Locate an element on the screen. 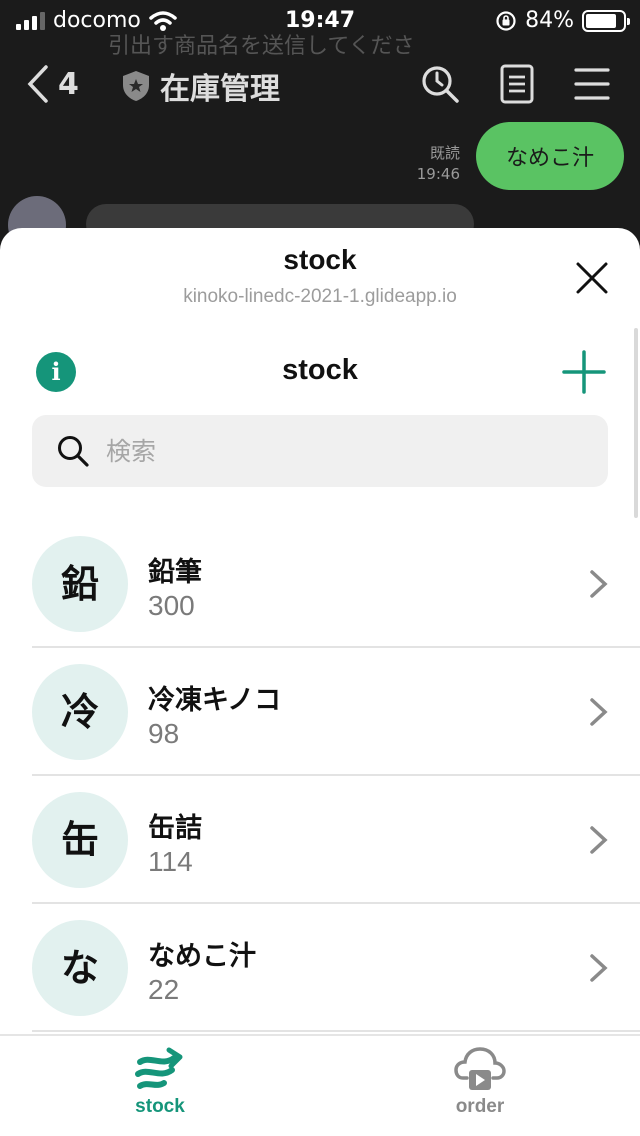 This screenshot has width=640, height=1136. list-item: 鉛 鉛筆 300 is located at coordinates (320, 584).